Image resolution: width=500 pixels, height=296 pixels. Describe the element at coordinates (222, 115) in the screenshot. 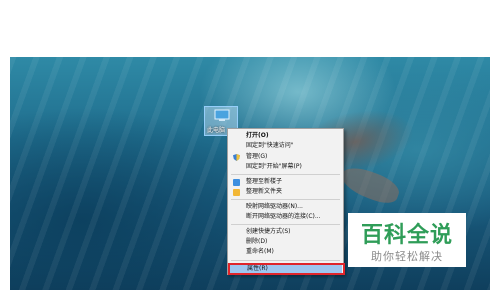

I see `computer-icon` at that location.